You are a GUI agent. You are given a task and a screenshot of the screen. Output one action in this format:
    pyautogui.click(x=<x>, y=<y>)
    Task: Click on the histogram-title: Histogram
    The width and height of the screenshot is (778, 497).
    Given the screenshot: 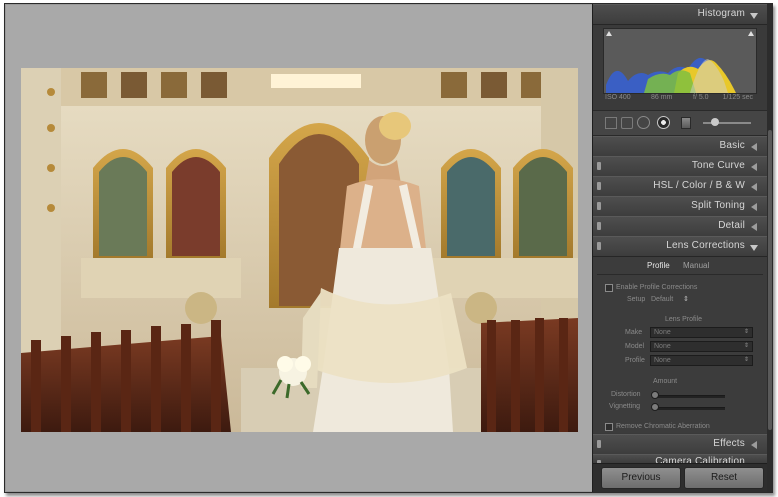 What is the action you would take?
    pyautogui.click(x=721, y=13)
    